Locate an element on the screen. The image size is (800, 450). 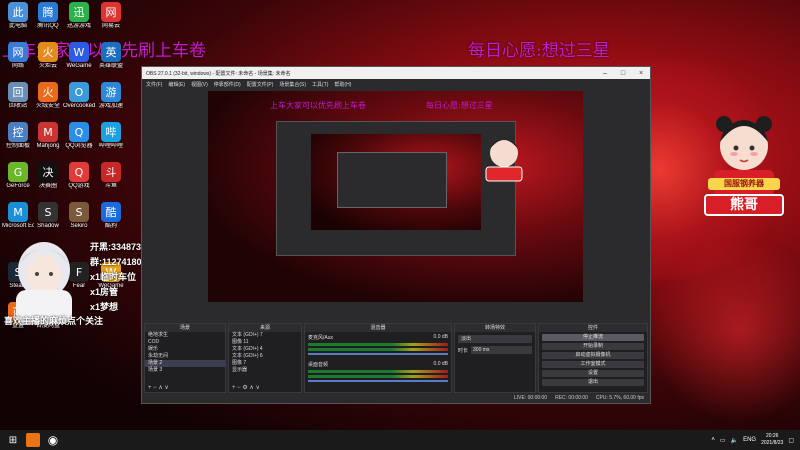
studio-mode-button: 工作室模式 is located at coordinates (593, 364).